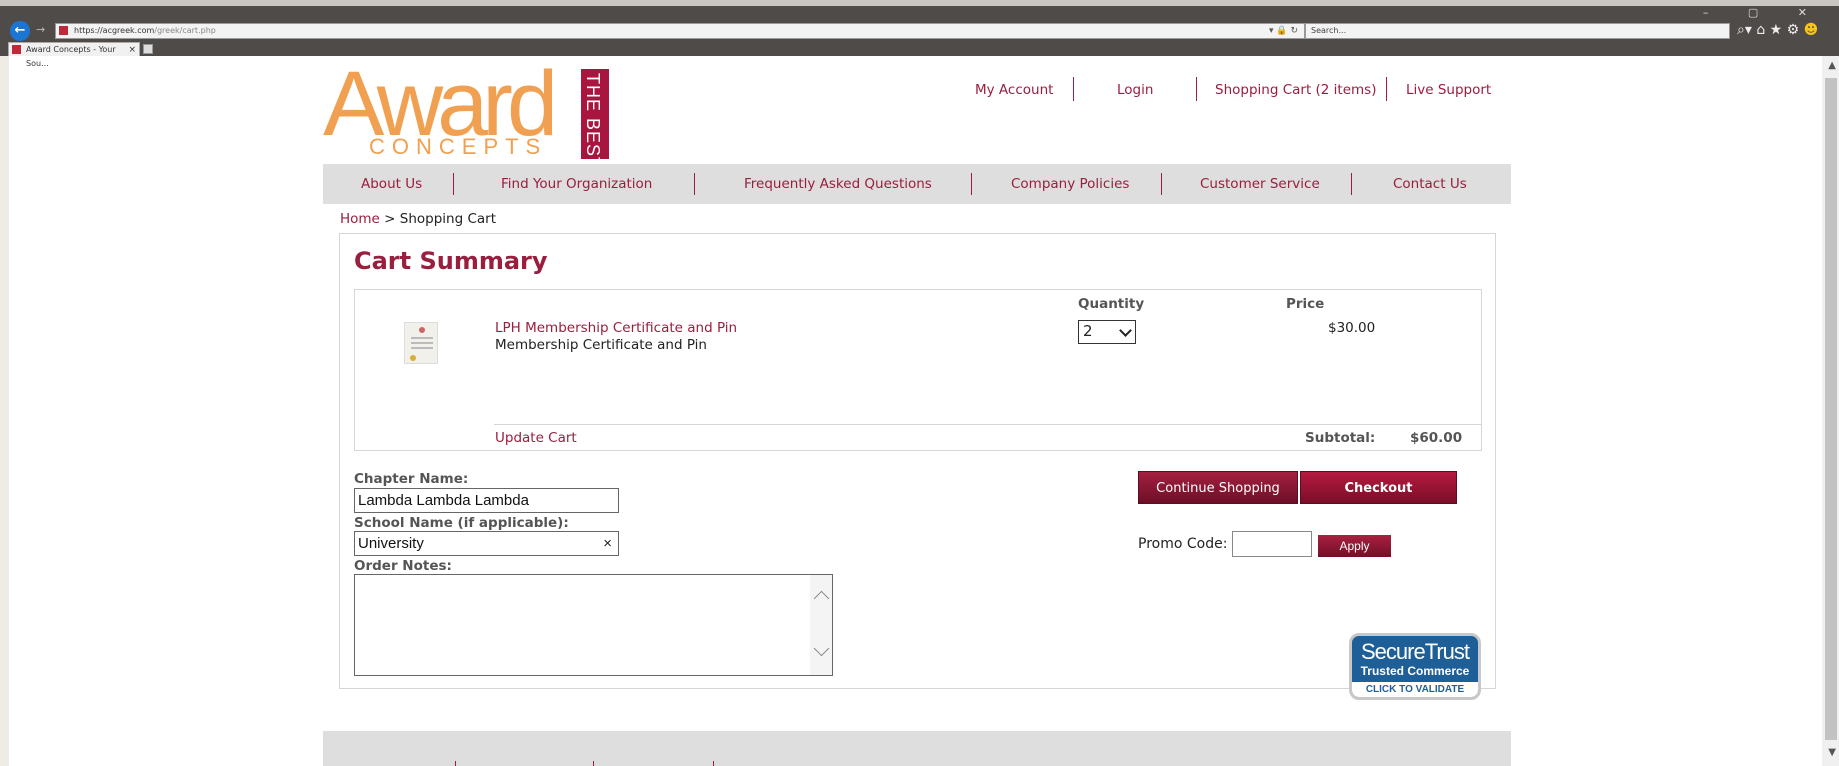 This screenshot has width=1839, height=766. I want to click on badge-tagline: Trusted Commerce, so click(1415, 671).